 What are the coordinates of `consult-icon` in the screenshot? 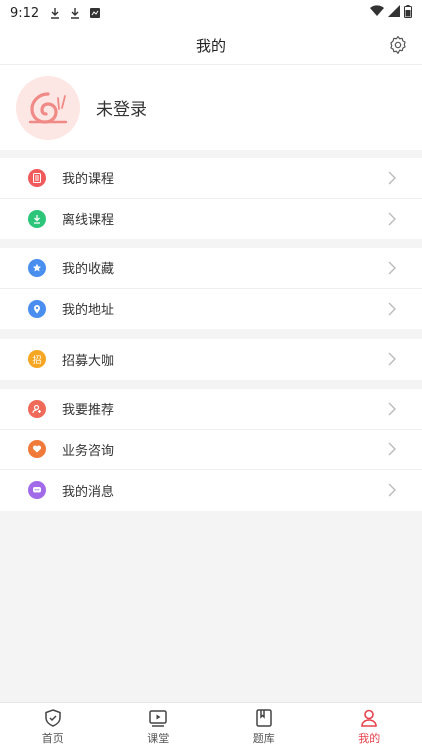 It's located at (37, 449).